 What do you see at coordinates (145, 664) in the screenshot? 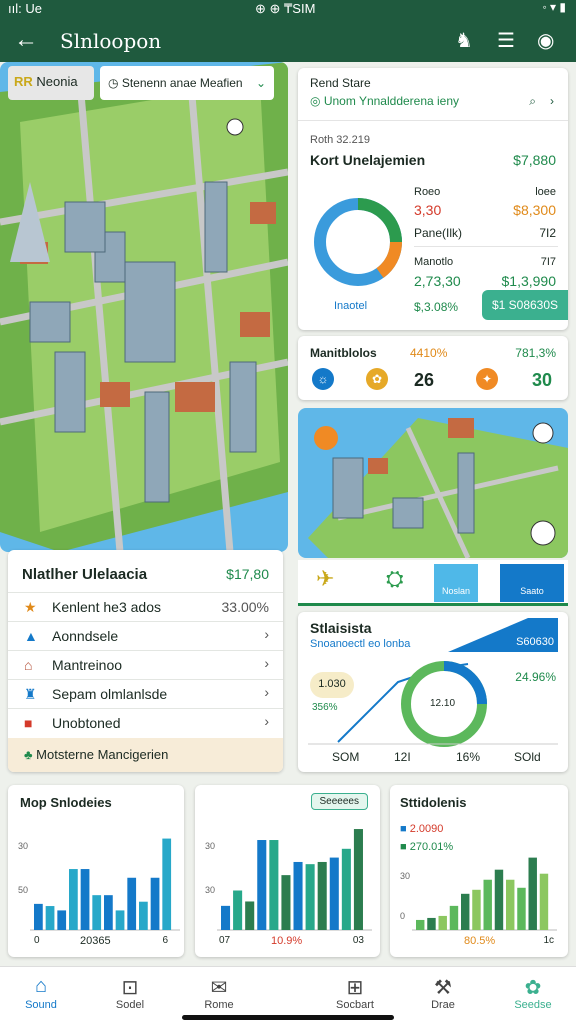
I see `list-item: ⌂ Mantreinoo ›` at bounding box center [145, 664].